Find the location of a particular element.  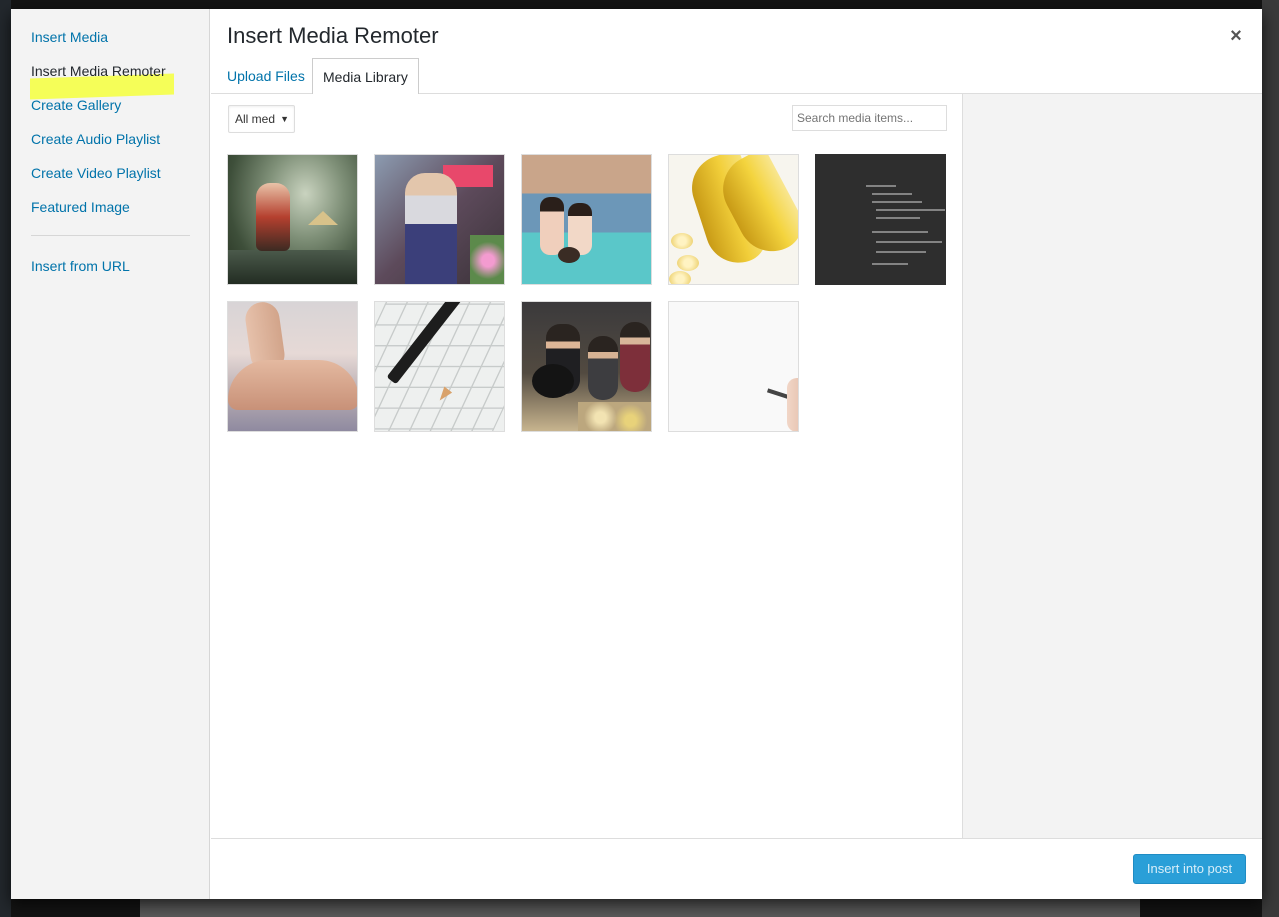

media-thumb-pencil-plan is located at coordinates (439, 366).